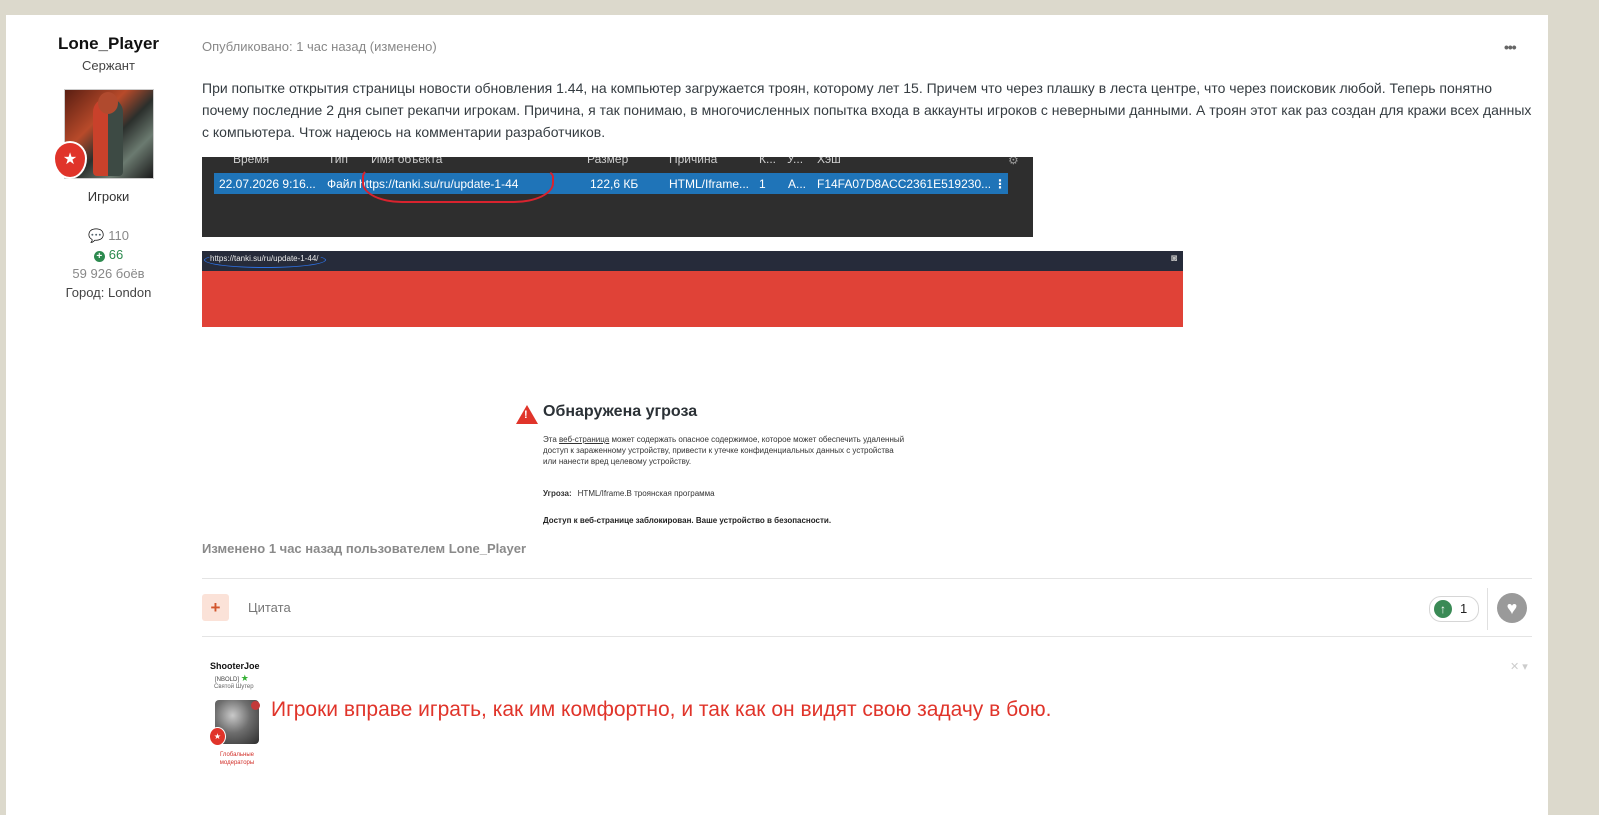 The width and height of the screenshot is (1599, 815). I want to click on arrow-up-icon: ↑, so click(1443, 609).